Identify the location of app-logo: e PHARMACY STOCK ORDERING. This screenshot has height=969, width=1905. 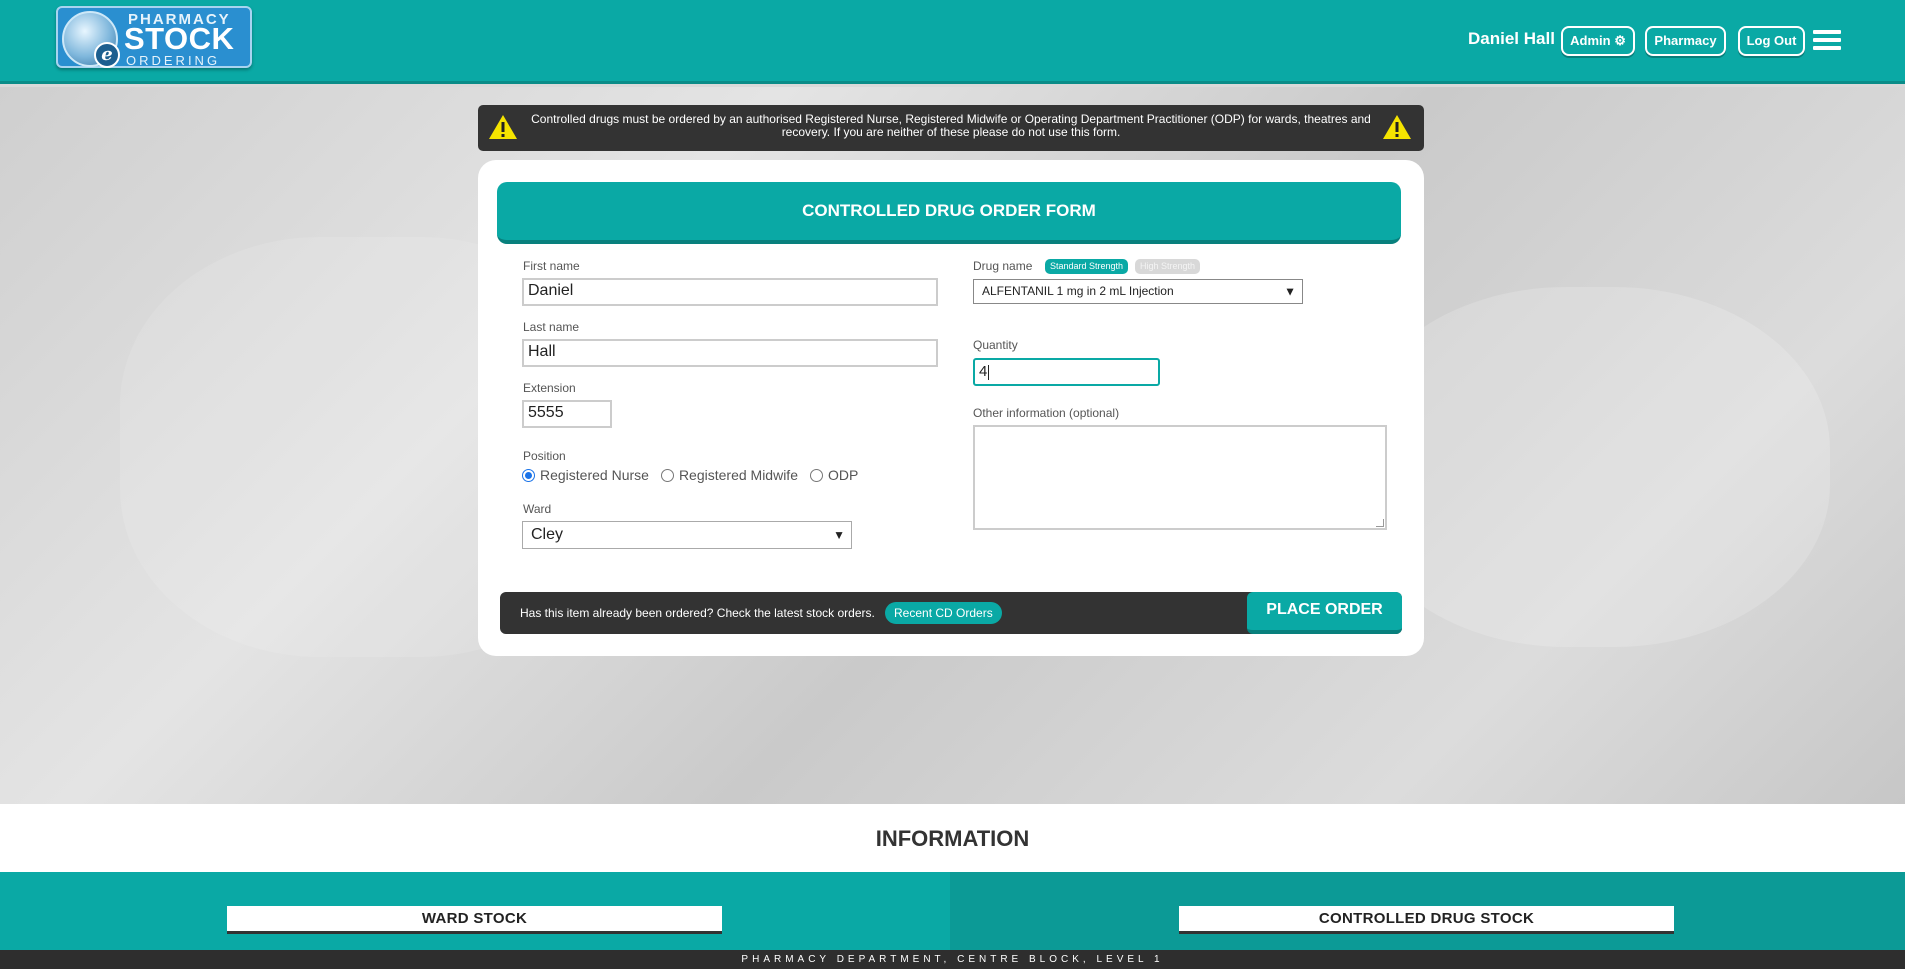
(154, 37).